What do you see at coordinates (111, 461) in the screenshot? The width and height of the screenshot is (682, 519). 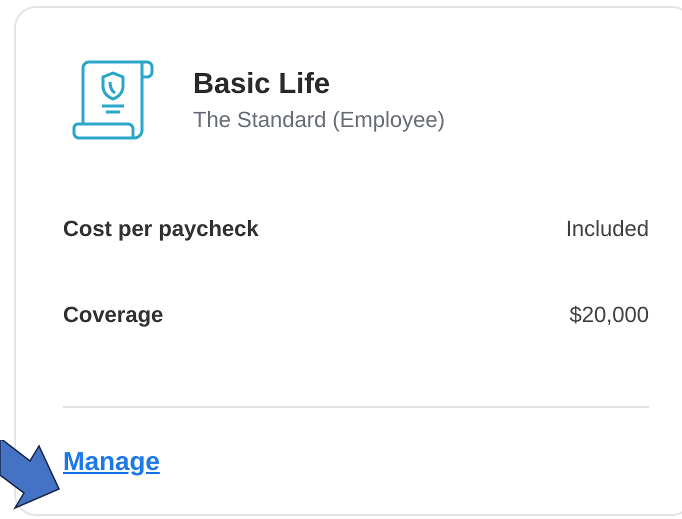 I see `manage-link: Manage` at bounding box center [111, 461].